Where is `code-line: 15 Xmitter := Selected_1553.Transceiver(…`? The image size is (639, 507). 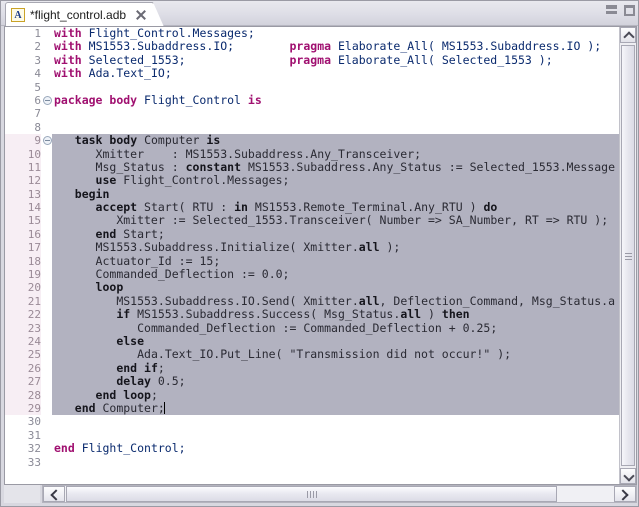
code-line: 15 Xmitter := Selected_1553.Transceiver(… is located at coordinates (312, 221).